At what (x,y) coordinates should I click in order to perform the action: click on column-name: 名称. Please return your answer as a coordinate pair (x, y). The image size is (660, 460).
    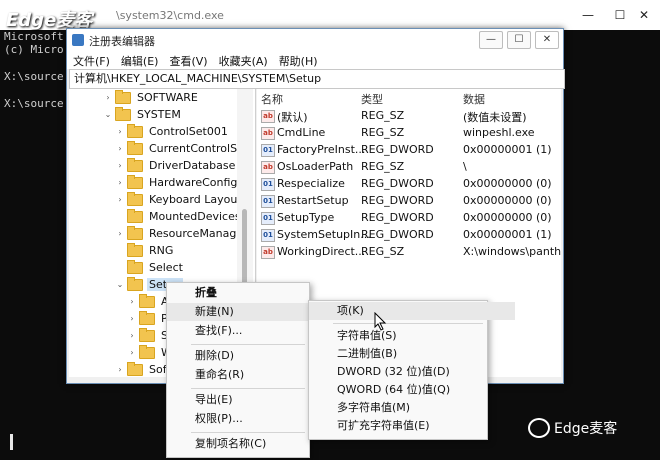
    Looking at the image, I should click on (272, 99).